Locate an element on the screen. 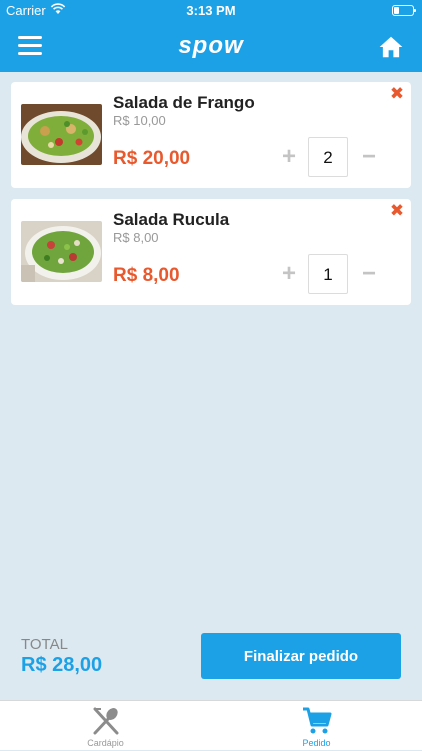 The height and width of the screenshot is (751, 422). tab-bar: Cardápio Pedido is located at coordinates (211, 725).